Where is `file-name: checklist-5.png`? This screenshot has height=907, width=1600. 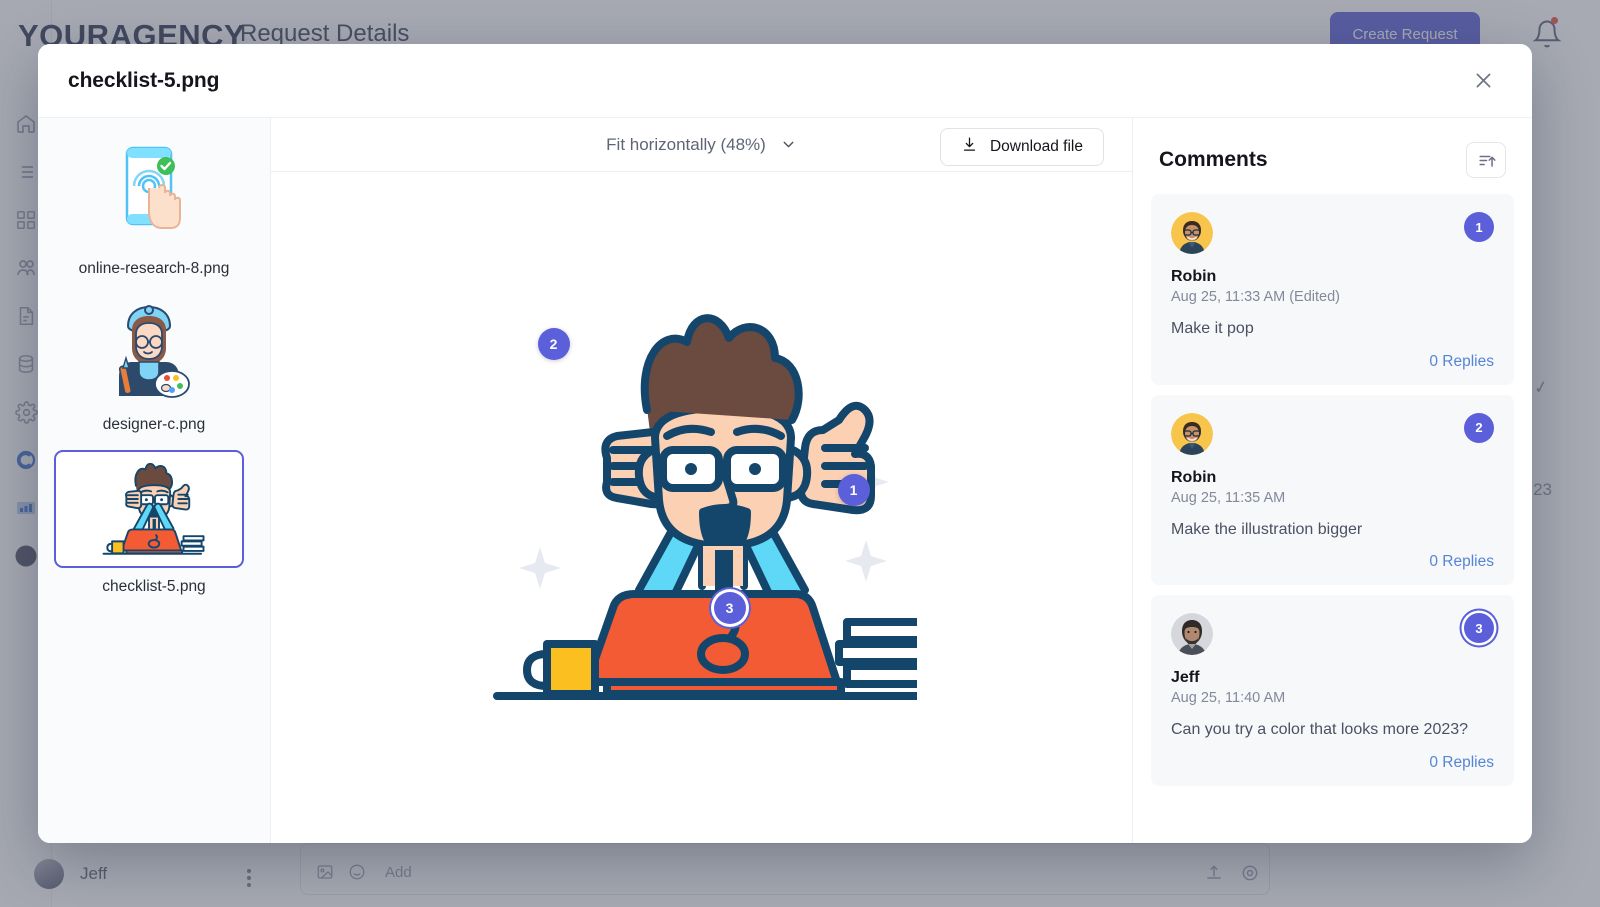 file-name: checklist-5.png is located at coordinates (154, 586).